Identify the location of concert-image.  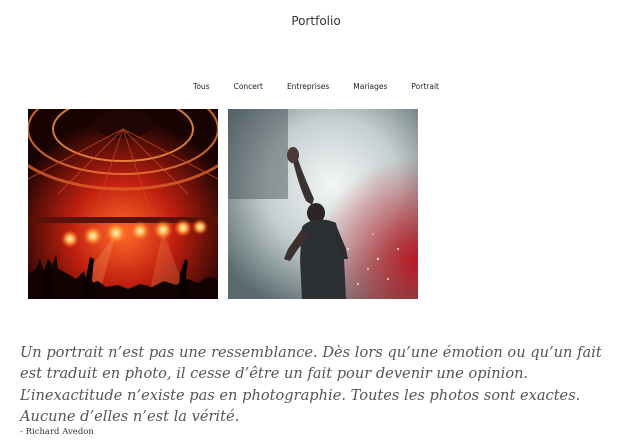
(123, 204).